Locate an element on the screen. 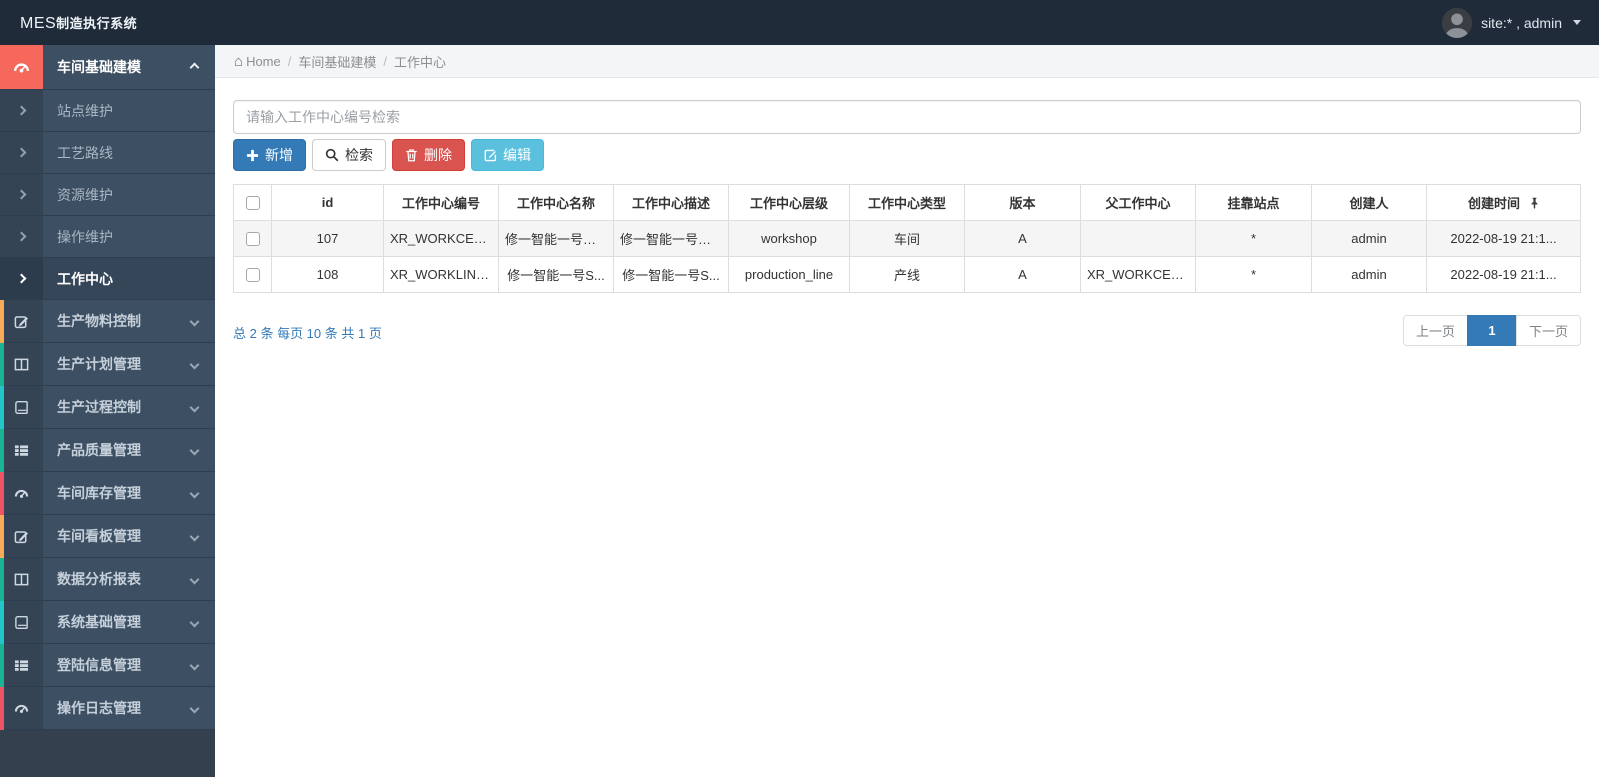  sidebar-section-production-process-control: 生产过程控制 is located at coordinates (107, 407).